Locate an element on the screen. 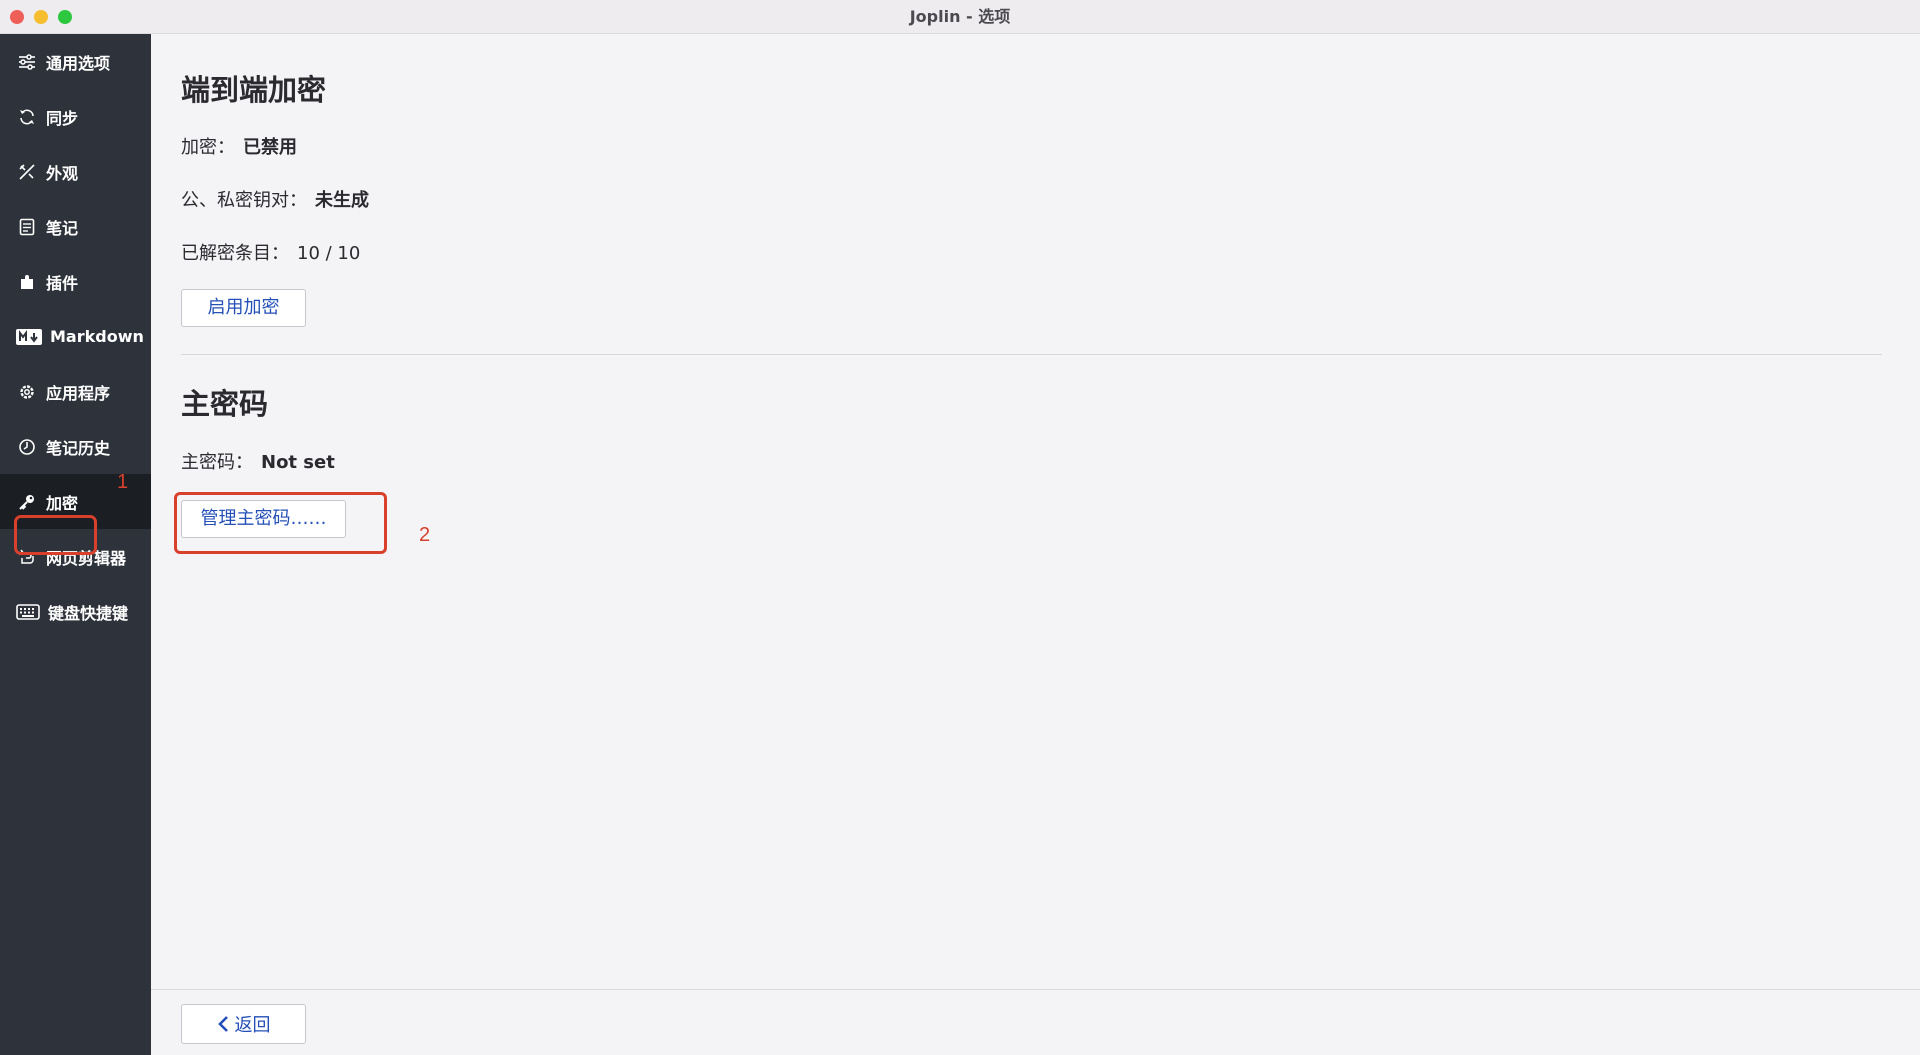  master-password-label: 主密码： is located at coordinates (217, 462).